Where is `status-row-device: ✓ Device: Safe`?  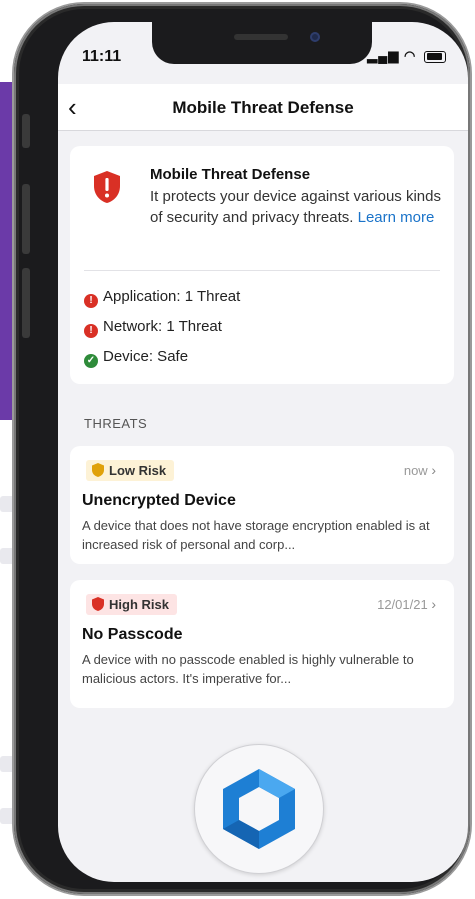 status-row-device: ✓ Device: Safe is located at coordinates (136, 358).